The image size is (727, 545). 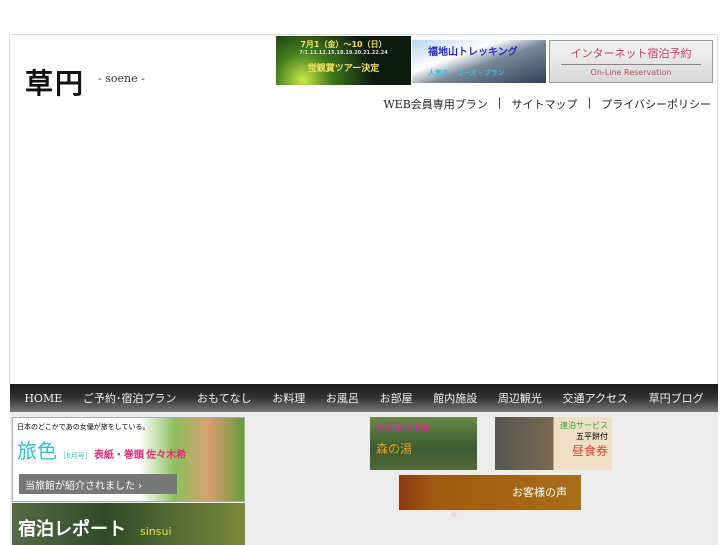 What do you see at coordinates (455, 398) in the screenshot?
I see `nav-facilities: 館内施設` at bounding box center [455, 398].